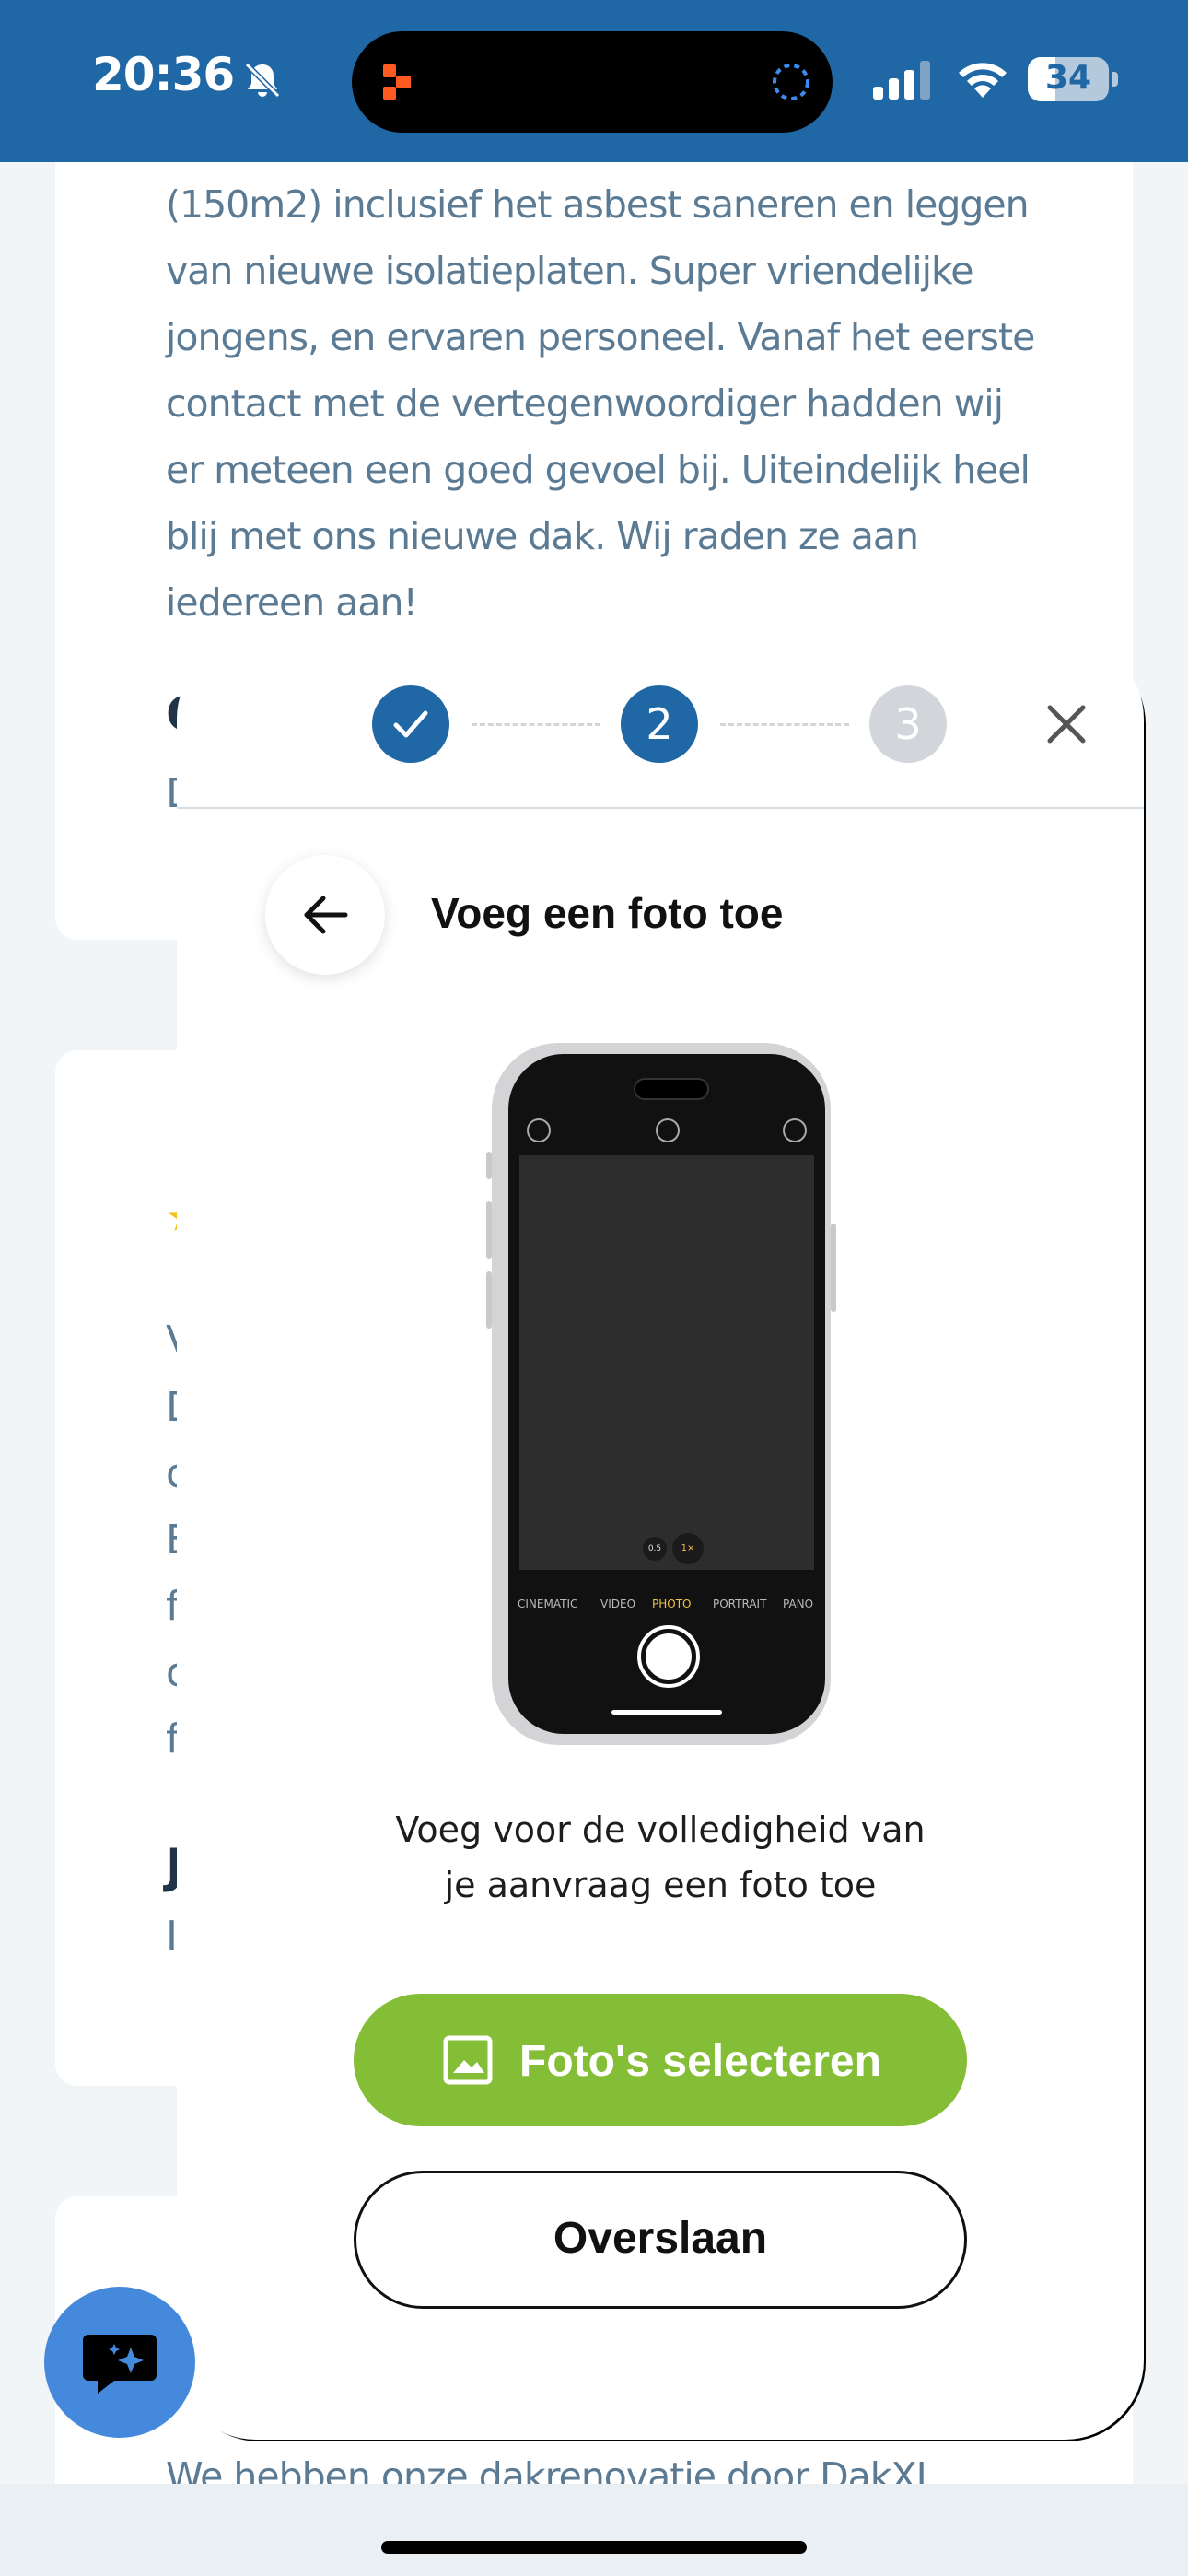 This screenshot has height=2576, width=1188. I want to click on live-photo-icon, so click(795, 1130).